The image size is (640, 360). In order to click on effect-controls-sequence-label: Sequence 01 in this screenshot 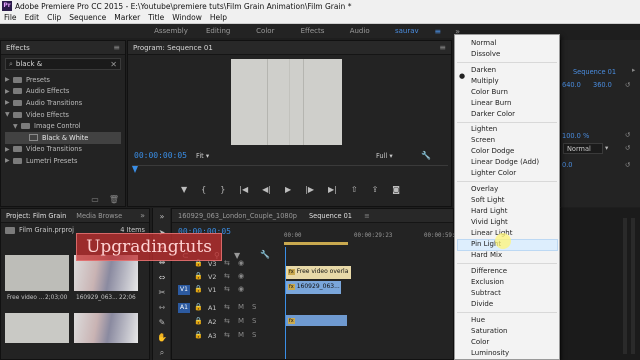, I will do `click(594, 72)`.